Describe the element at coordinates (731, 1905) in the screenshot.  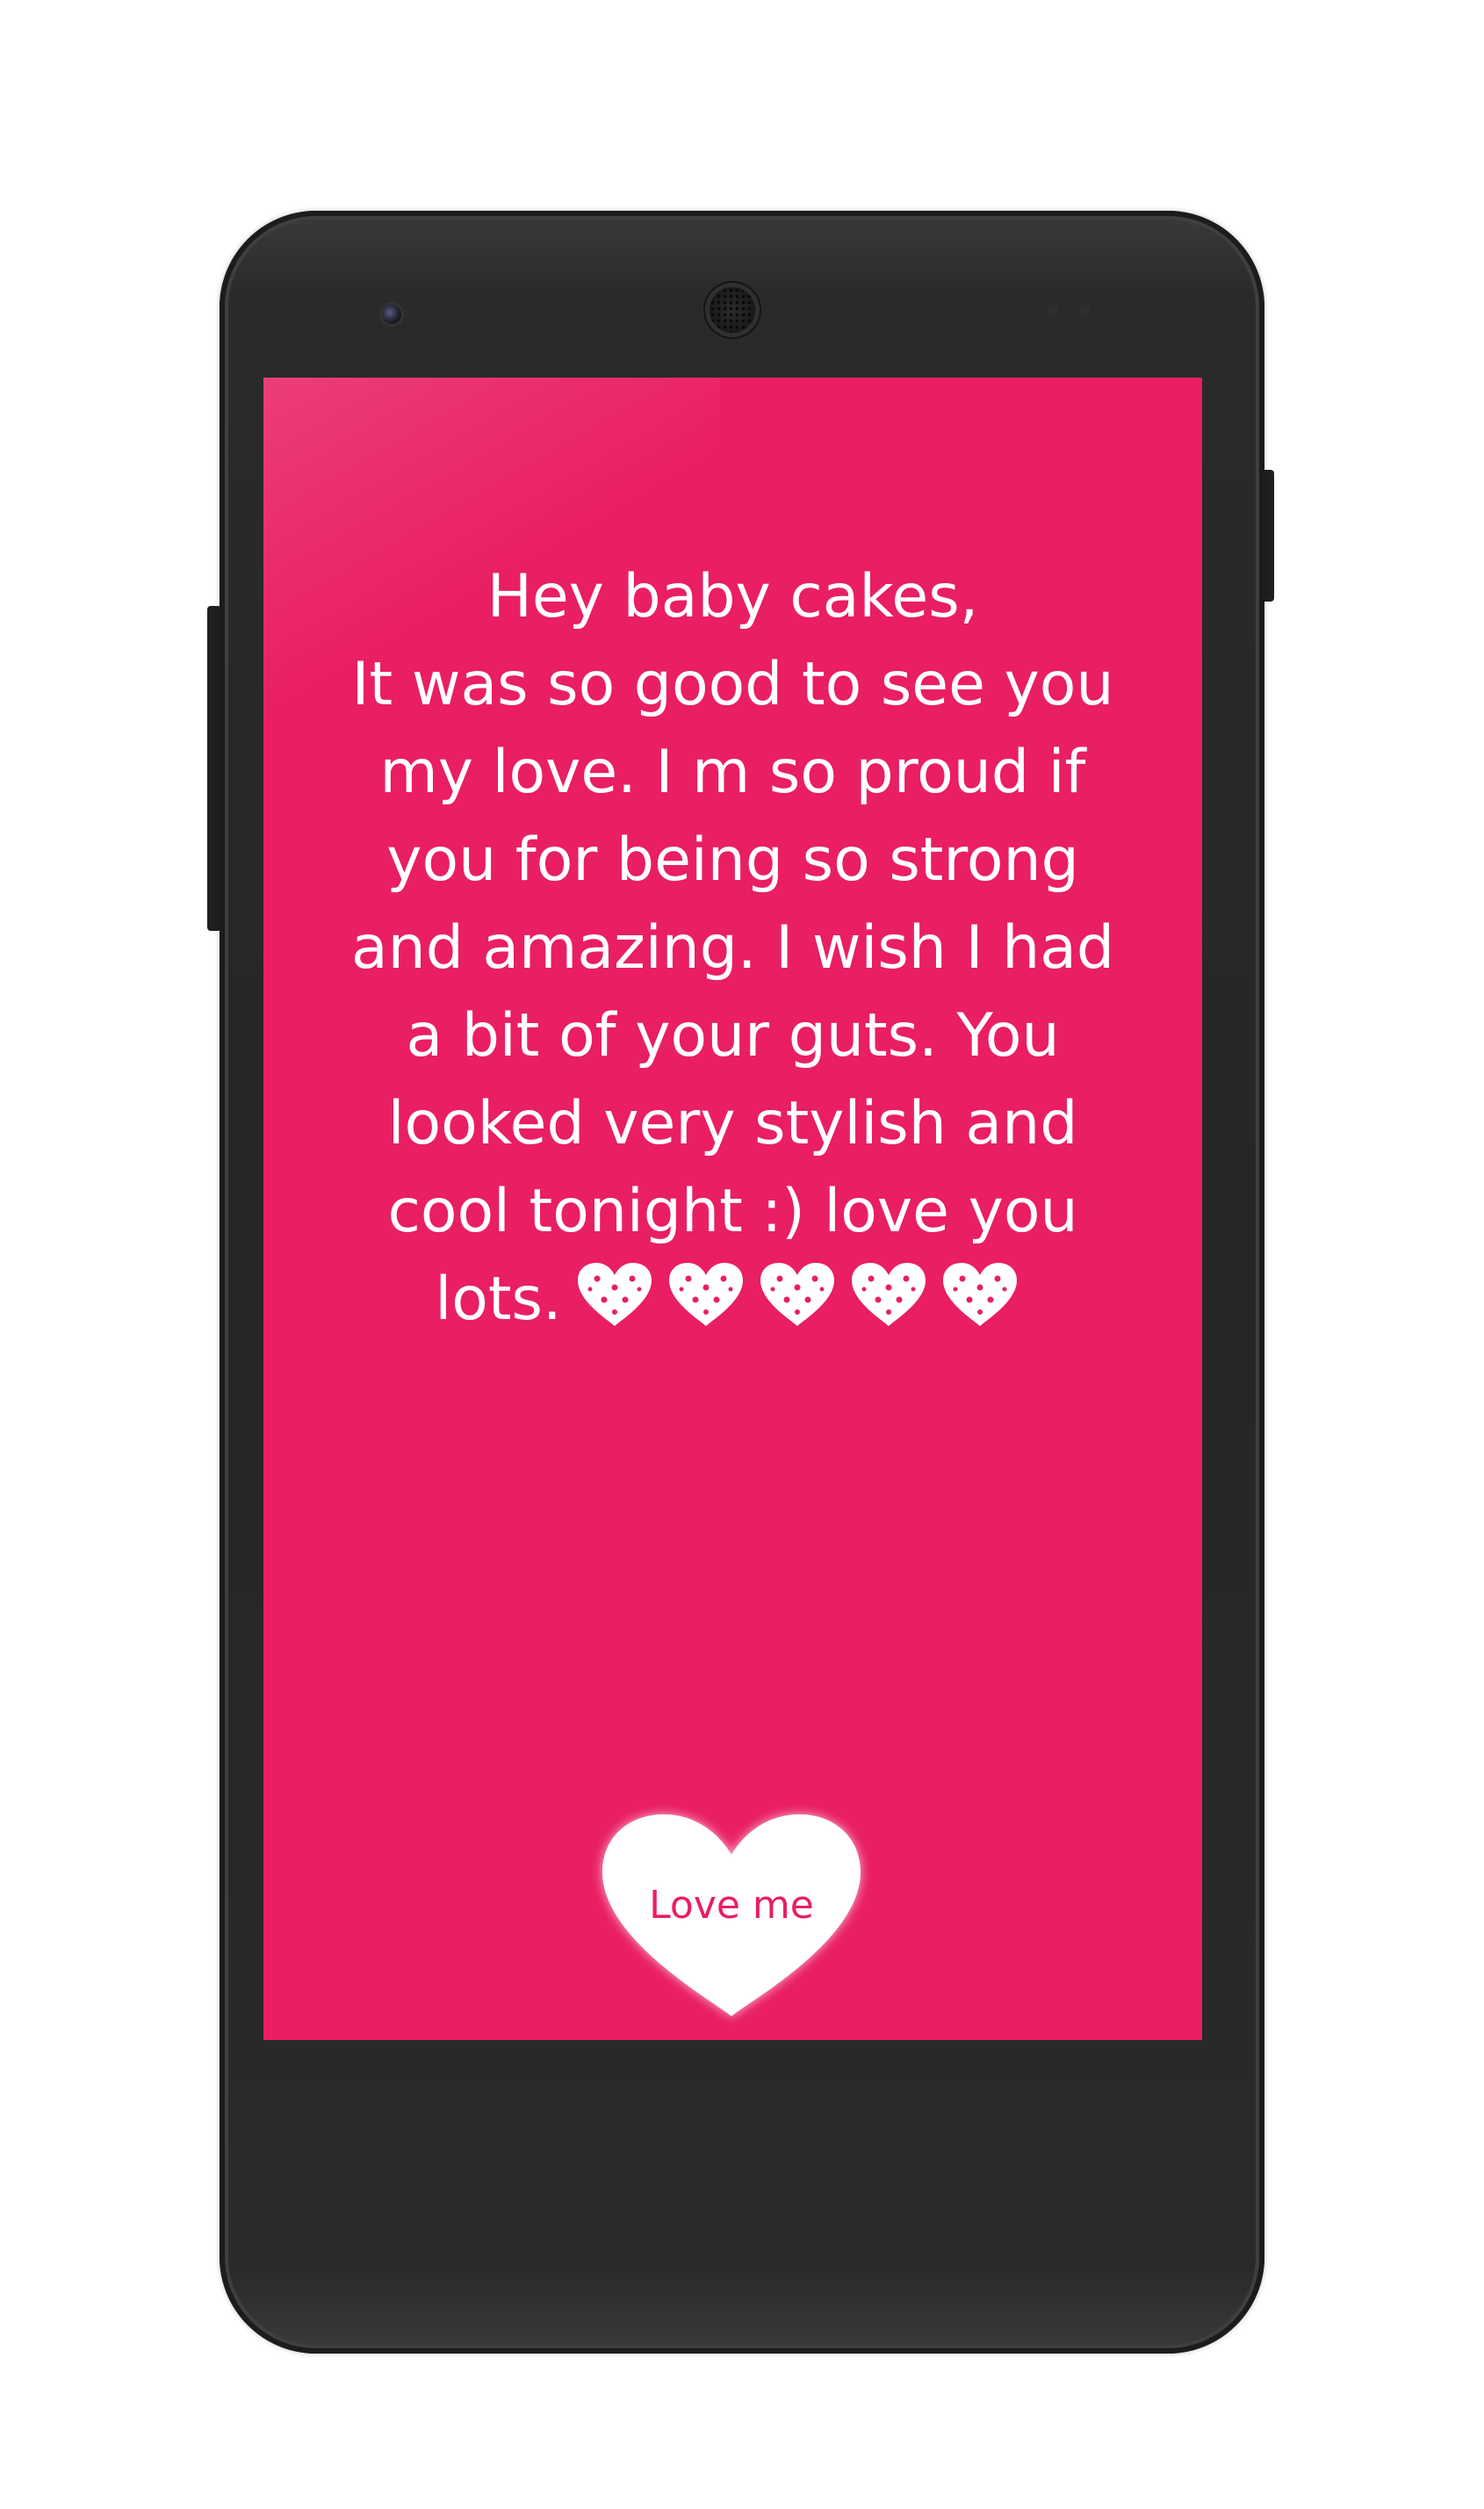
I see `love-me-label: Love me` at that location.